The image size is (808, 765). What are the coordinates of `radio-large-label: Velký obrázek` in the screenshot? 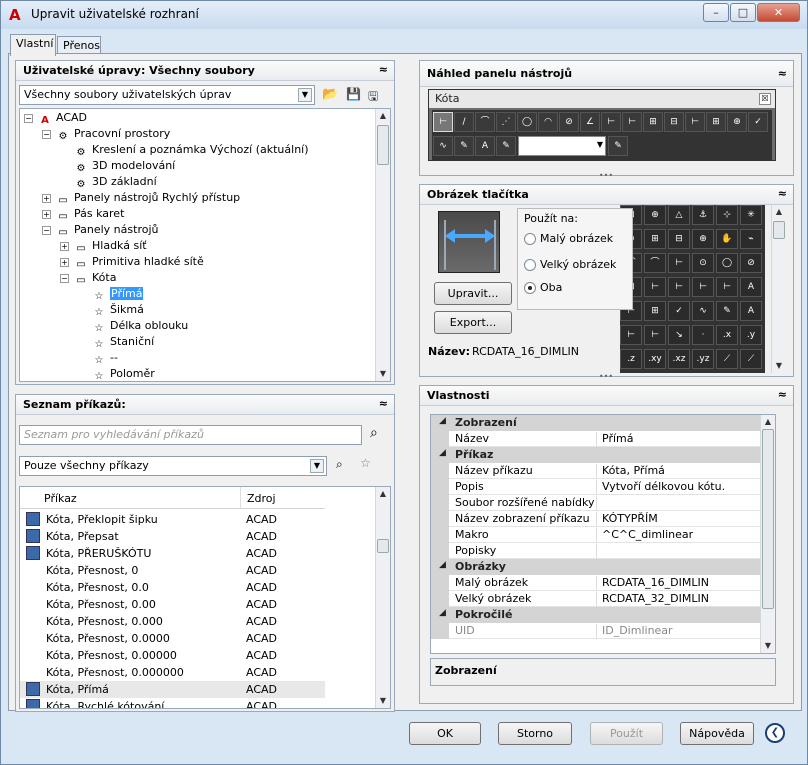 It's located at (578, 264).